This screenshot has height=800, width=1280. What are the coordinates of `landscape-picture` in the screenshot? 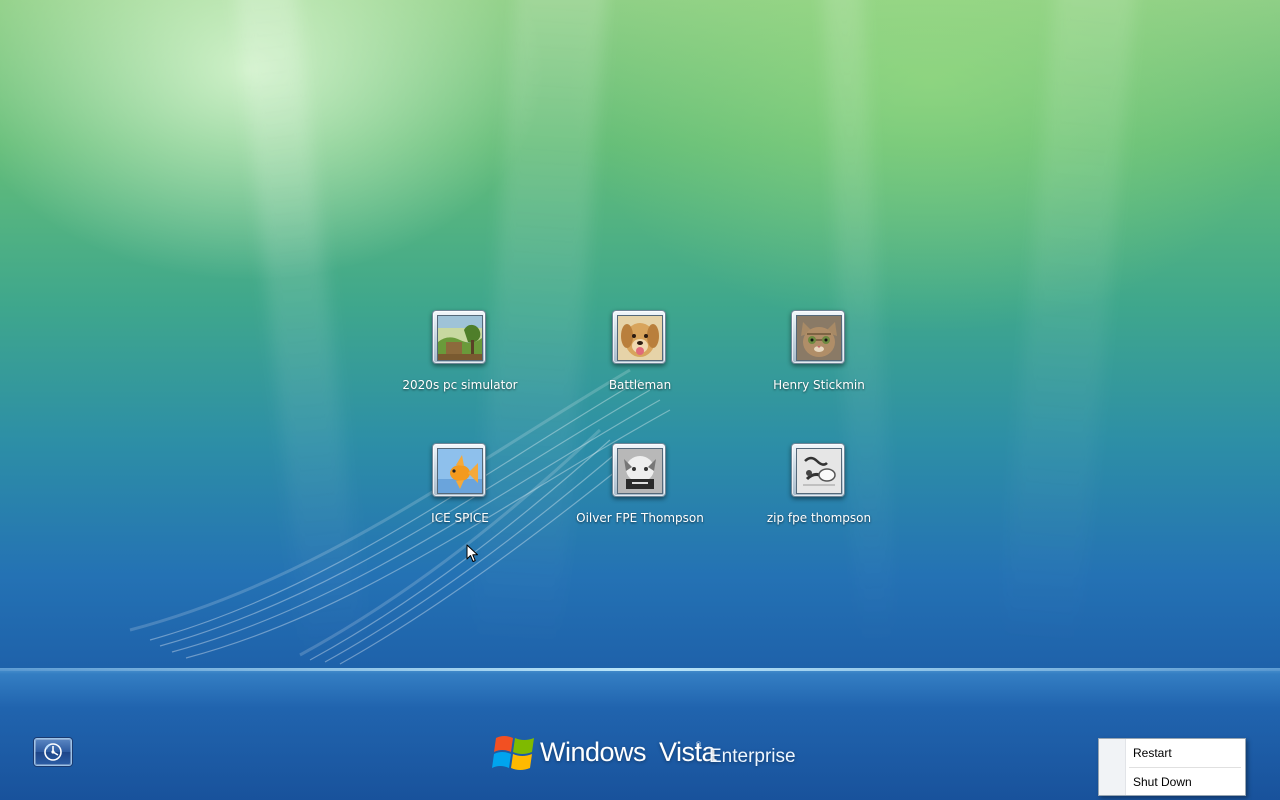 It's located at (460, 338).